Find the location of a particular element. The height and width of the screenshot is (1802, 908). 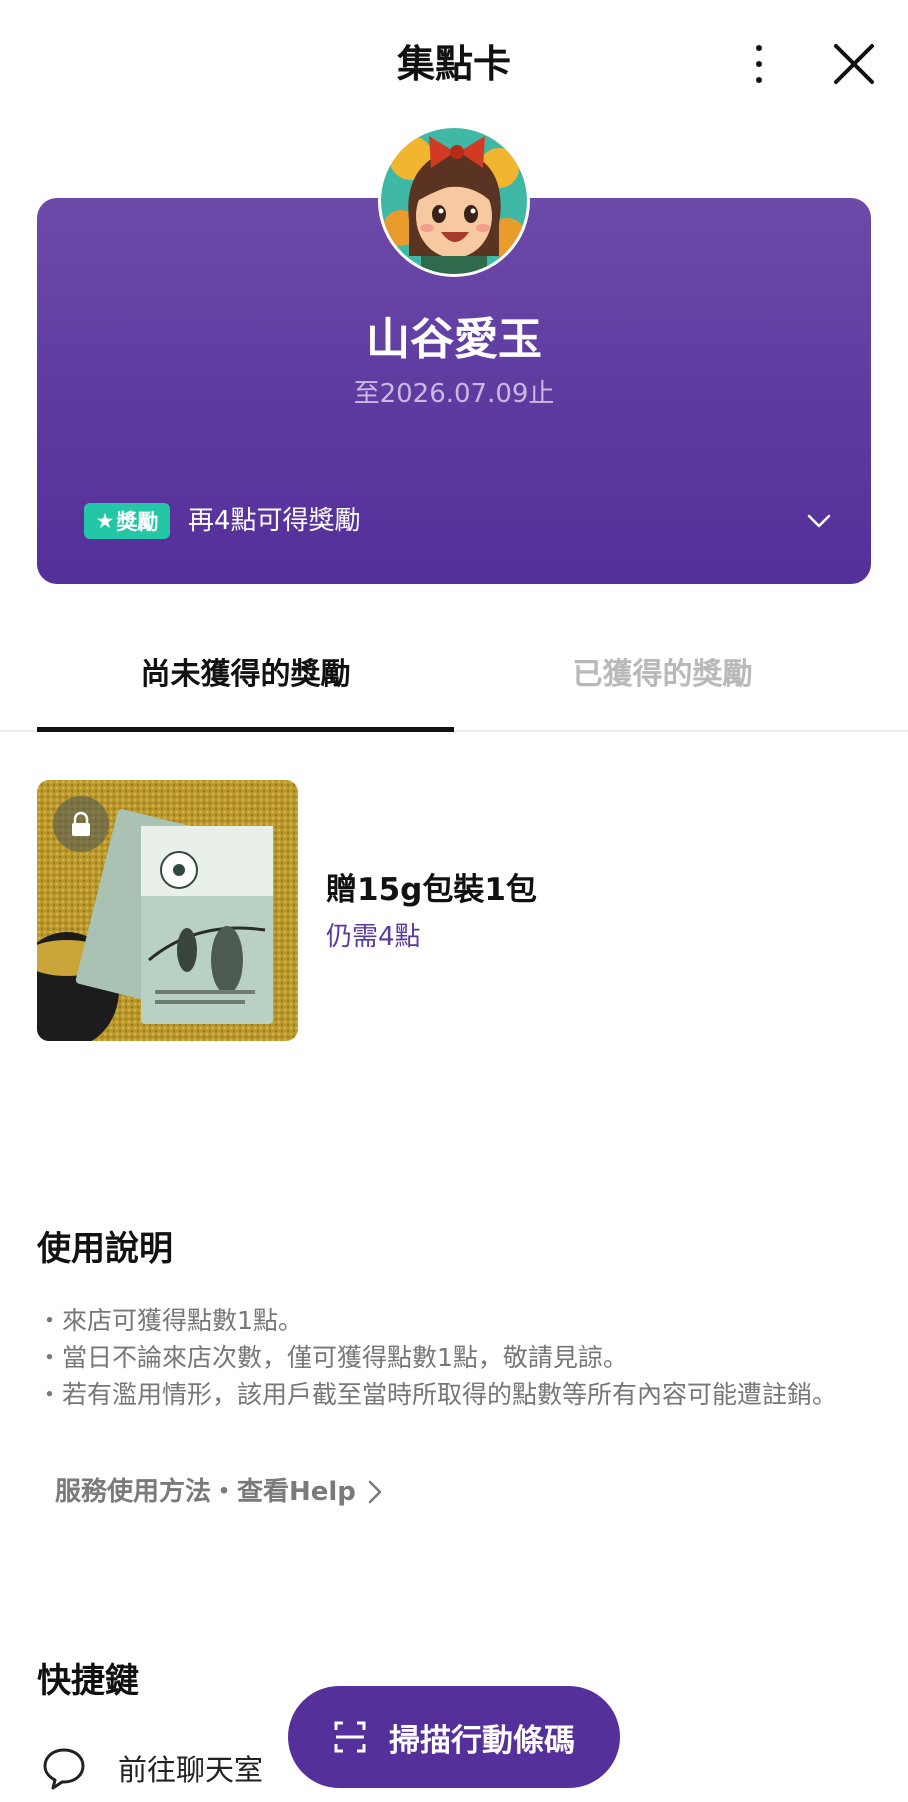

more-vertical-icon is located at coordinates (759, 48).